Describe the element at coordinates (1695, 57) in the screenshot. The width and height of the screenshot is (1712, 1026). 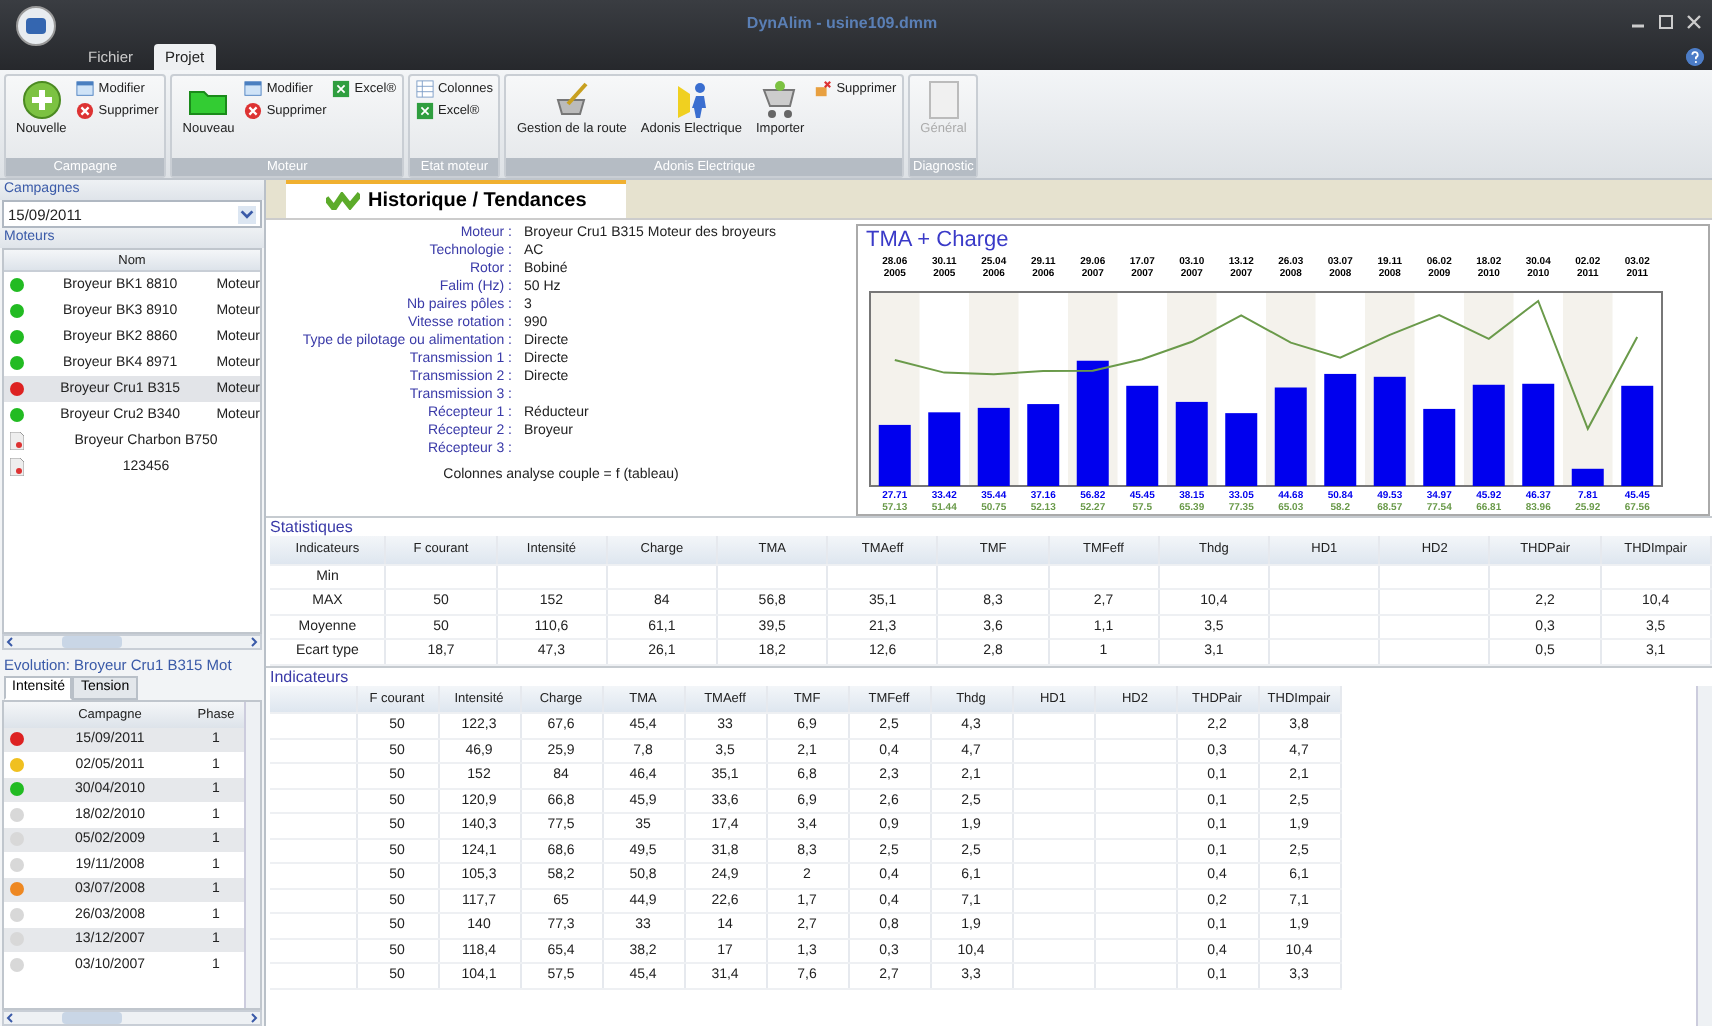
I see `help-icon` at that location.